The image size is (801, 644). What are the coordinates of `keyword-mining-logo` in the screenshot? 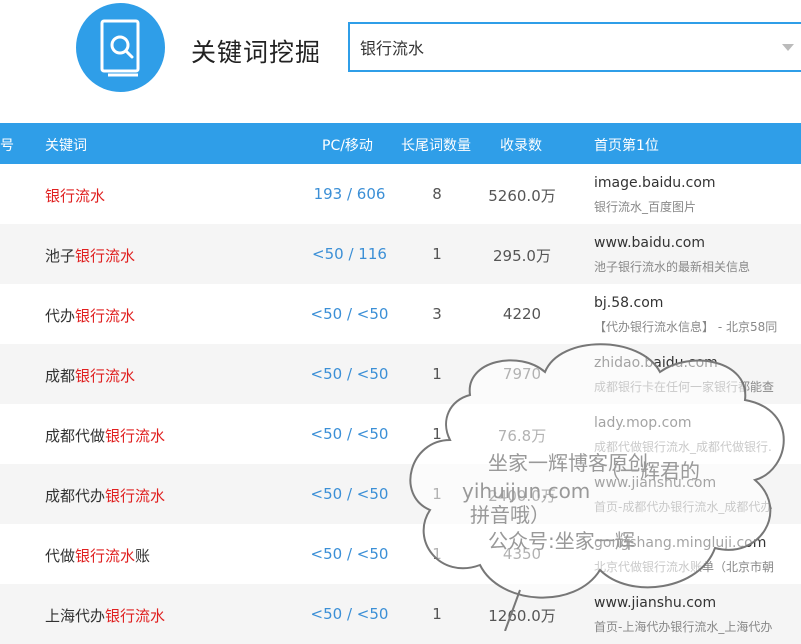 It's located at (120, 47).